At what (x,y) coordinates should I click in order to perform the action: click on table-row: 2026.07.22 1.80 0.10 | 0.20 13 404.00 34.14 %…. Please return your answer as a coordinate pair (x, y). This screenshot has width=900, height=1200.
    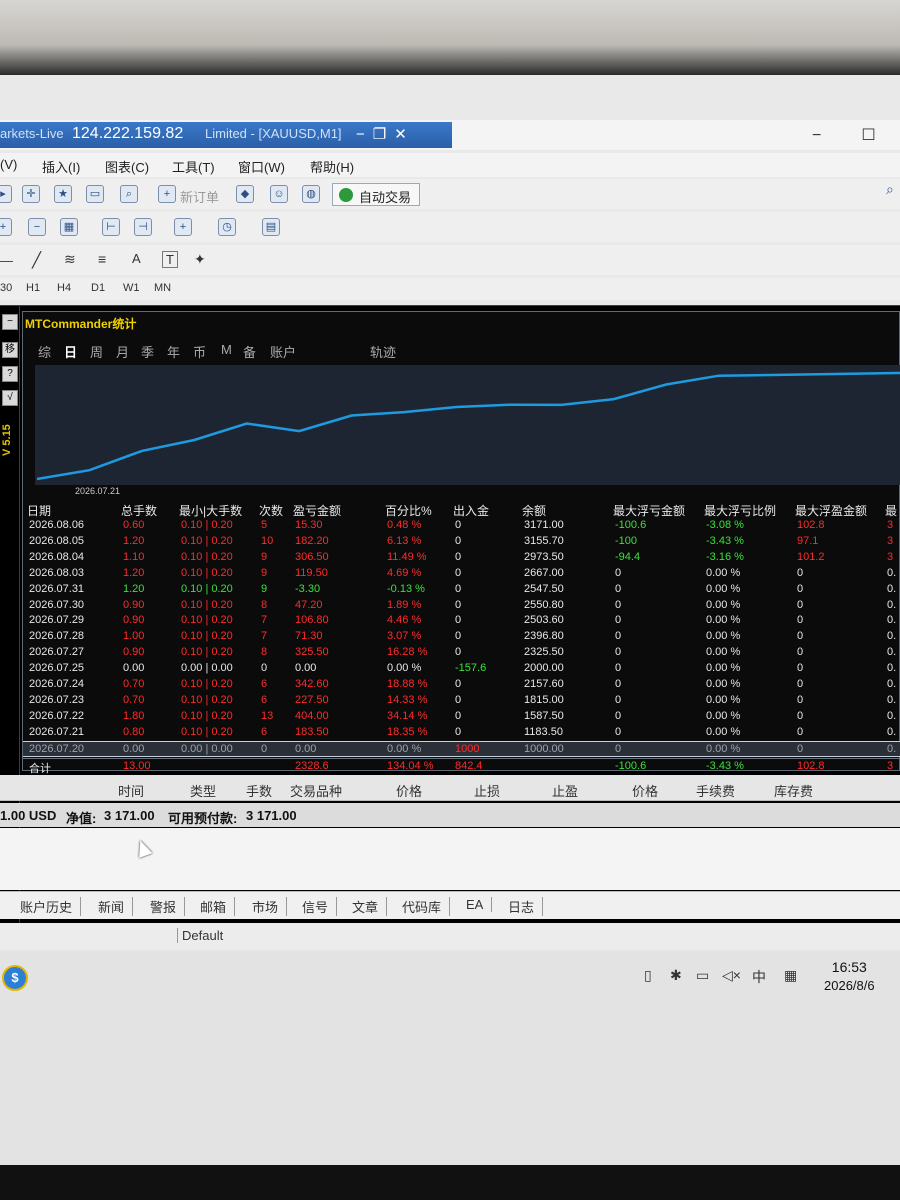
    Looking at the image, I should click on (461, 717).